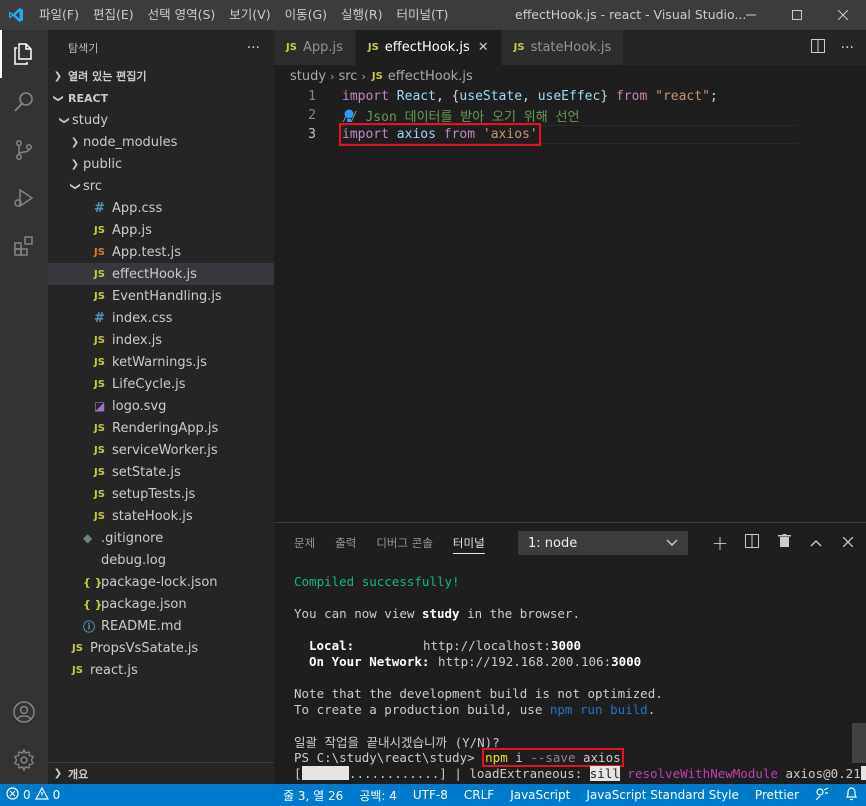  Describe the element at coordinates (161, 186) in the screenshot. I see `tree-item: ❯ src` at that location.